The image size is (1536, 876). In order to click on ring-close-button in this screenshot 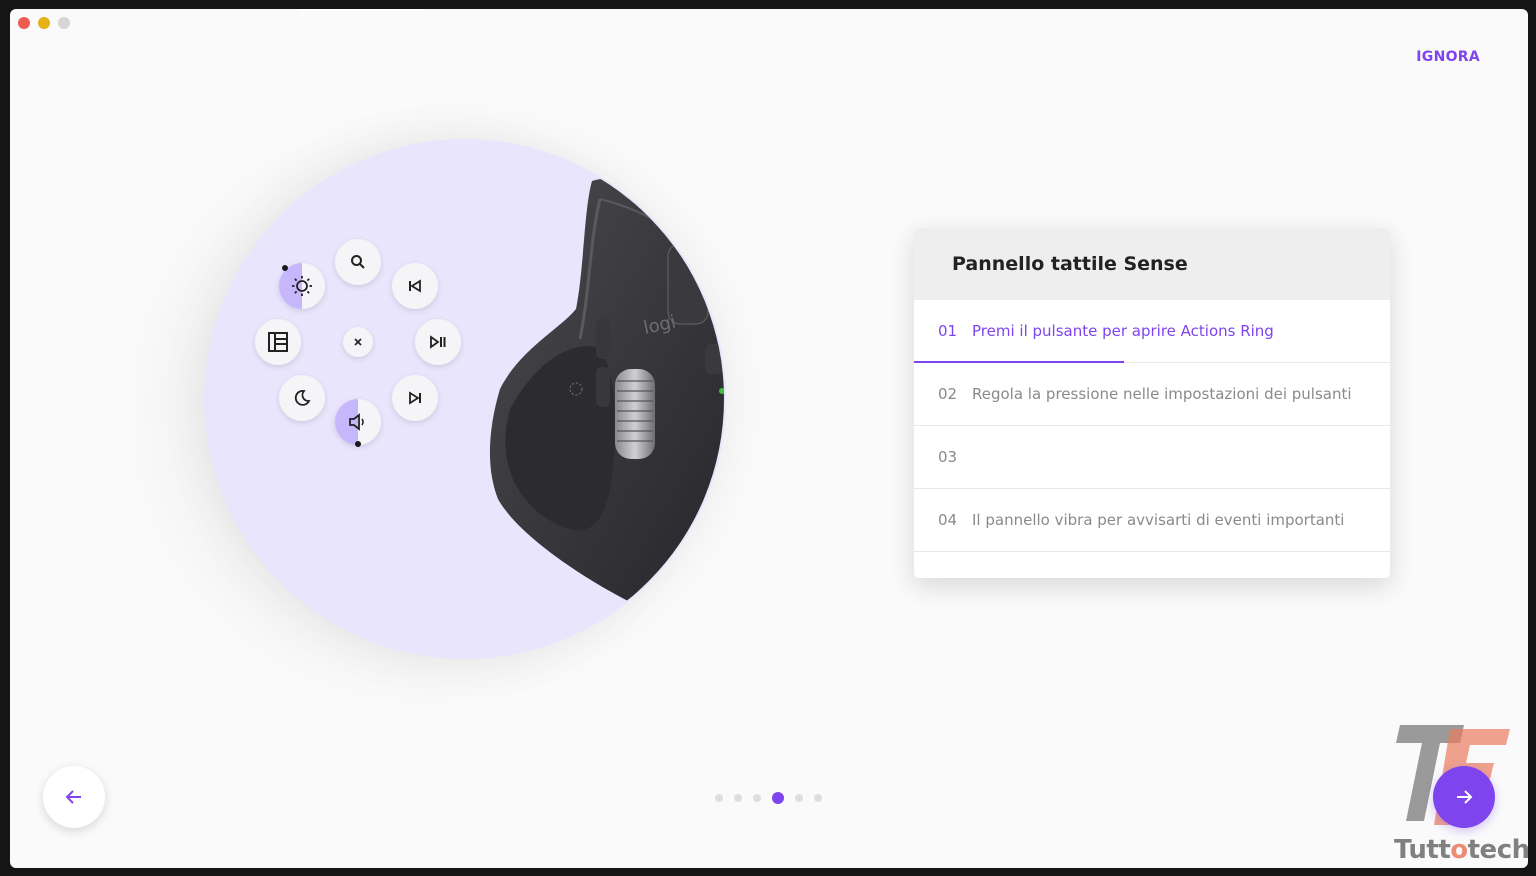, I will do `click(358, 342)`.